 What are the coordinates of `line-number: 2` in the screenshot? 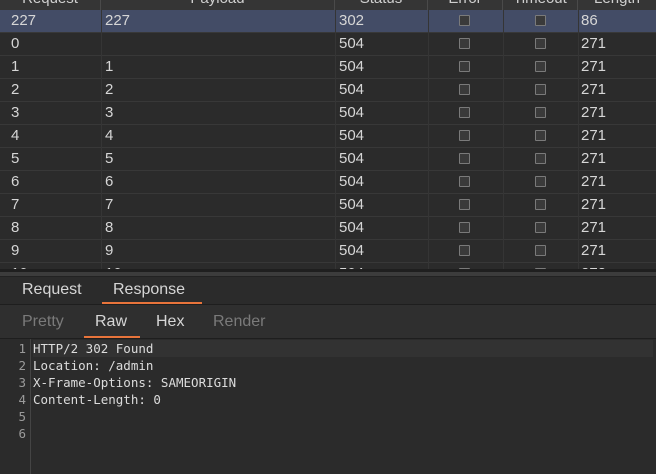 It's located at (22, 365).